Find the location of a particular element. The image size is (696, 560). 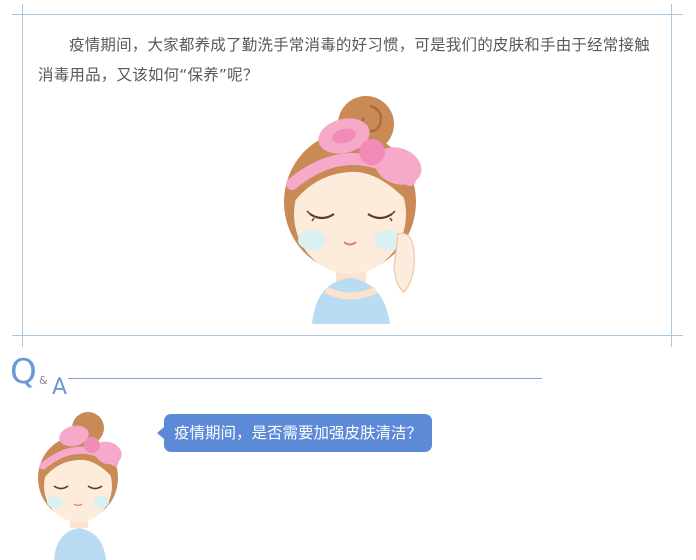

question-speech-bubble: 疫情期间，是否需要加强皮肤清洁？ is located at coordinates (294, 433).